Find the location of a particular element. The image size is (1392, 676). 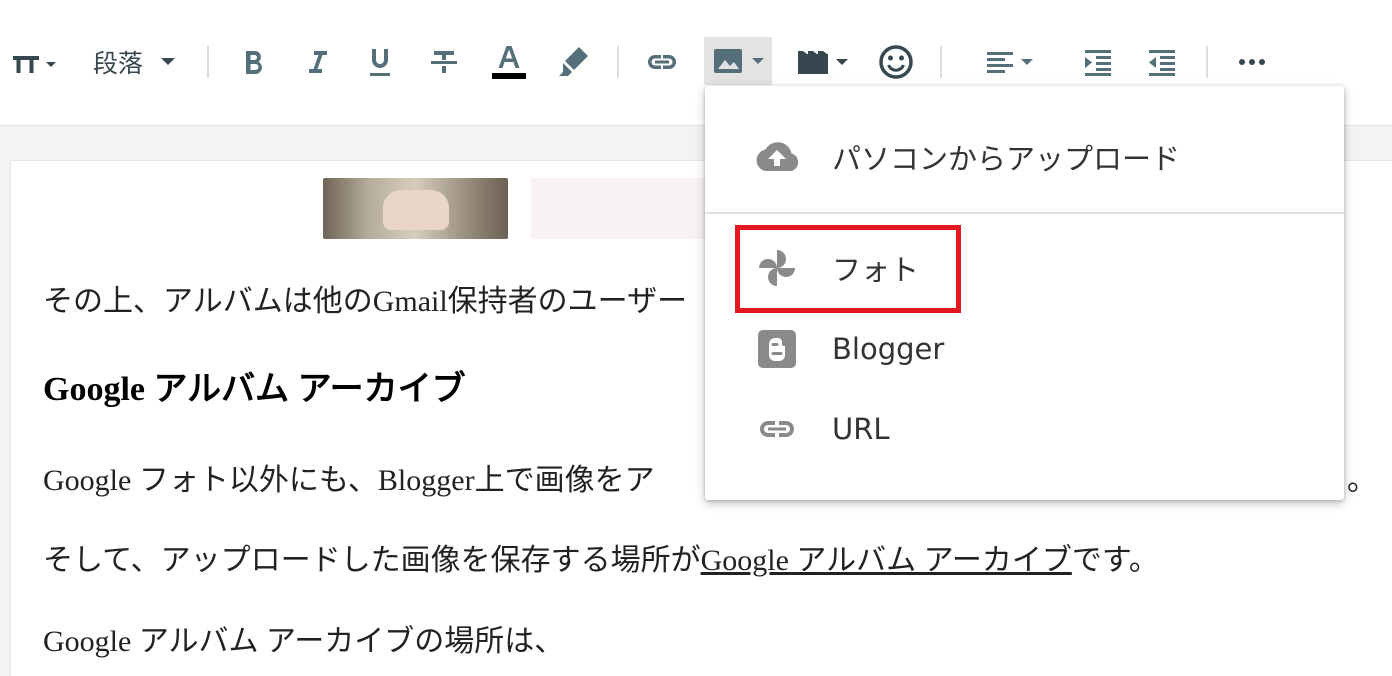

cloud-upload-icon is located at coordinates (777, 157).